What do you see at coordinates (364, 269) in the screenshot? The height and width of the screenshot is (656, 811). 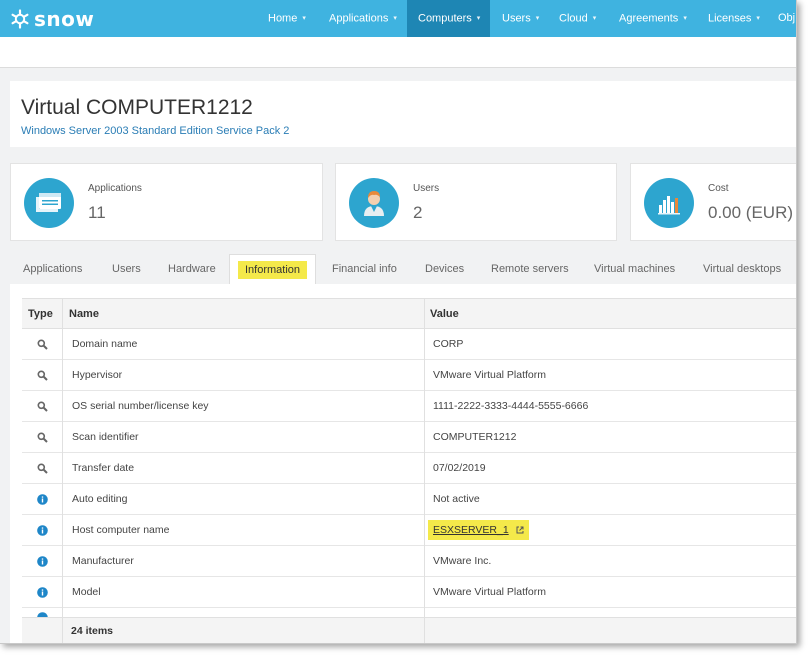 I see `tab-financial-info: Financial info` at bounding box center [364, 269].